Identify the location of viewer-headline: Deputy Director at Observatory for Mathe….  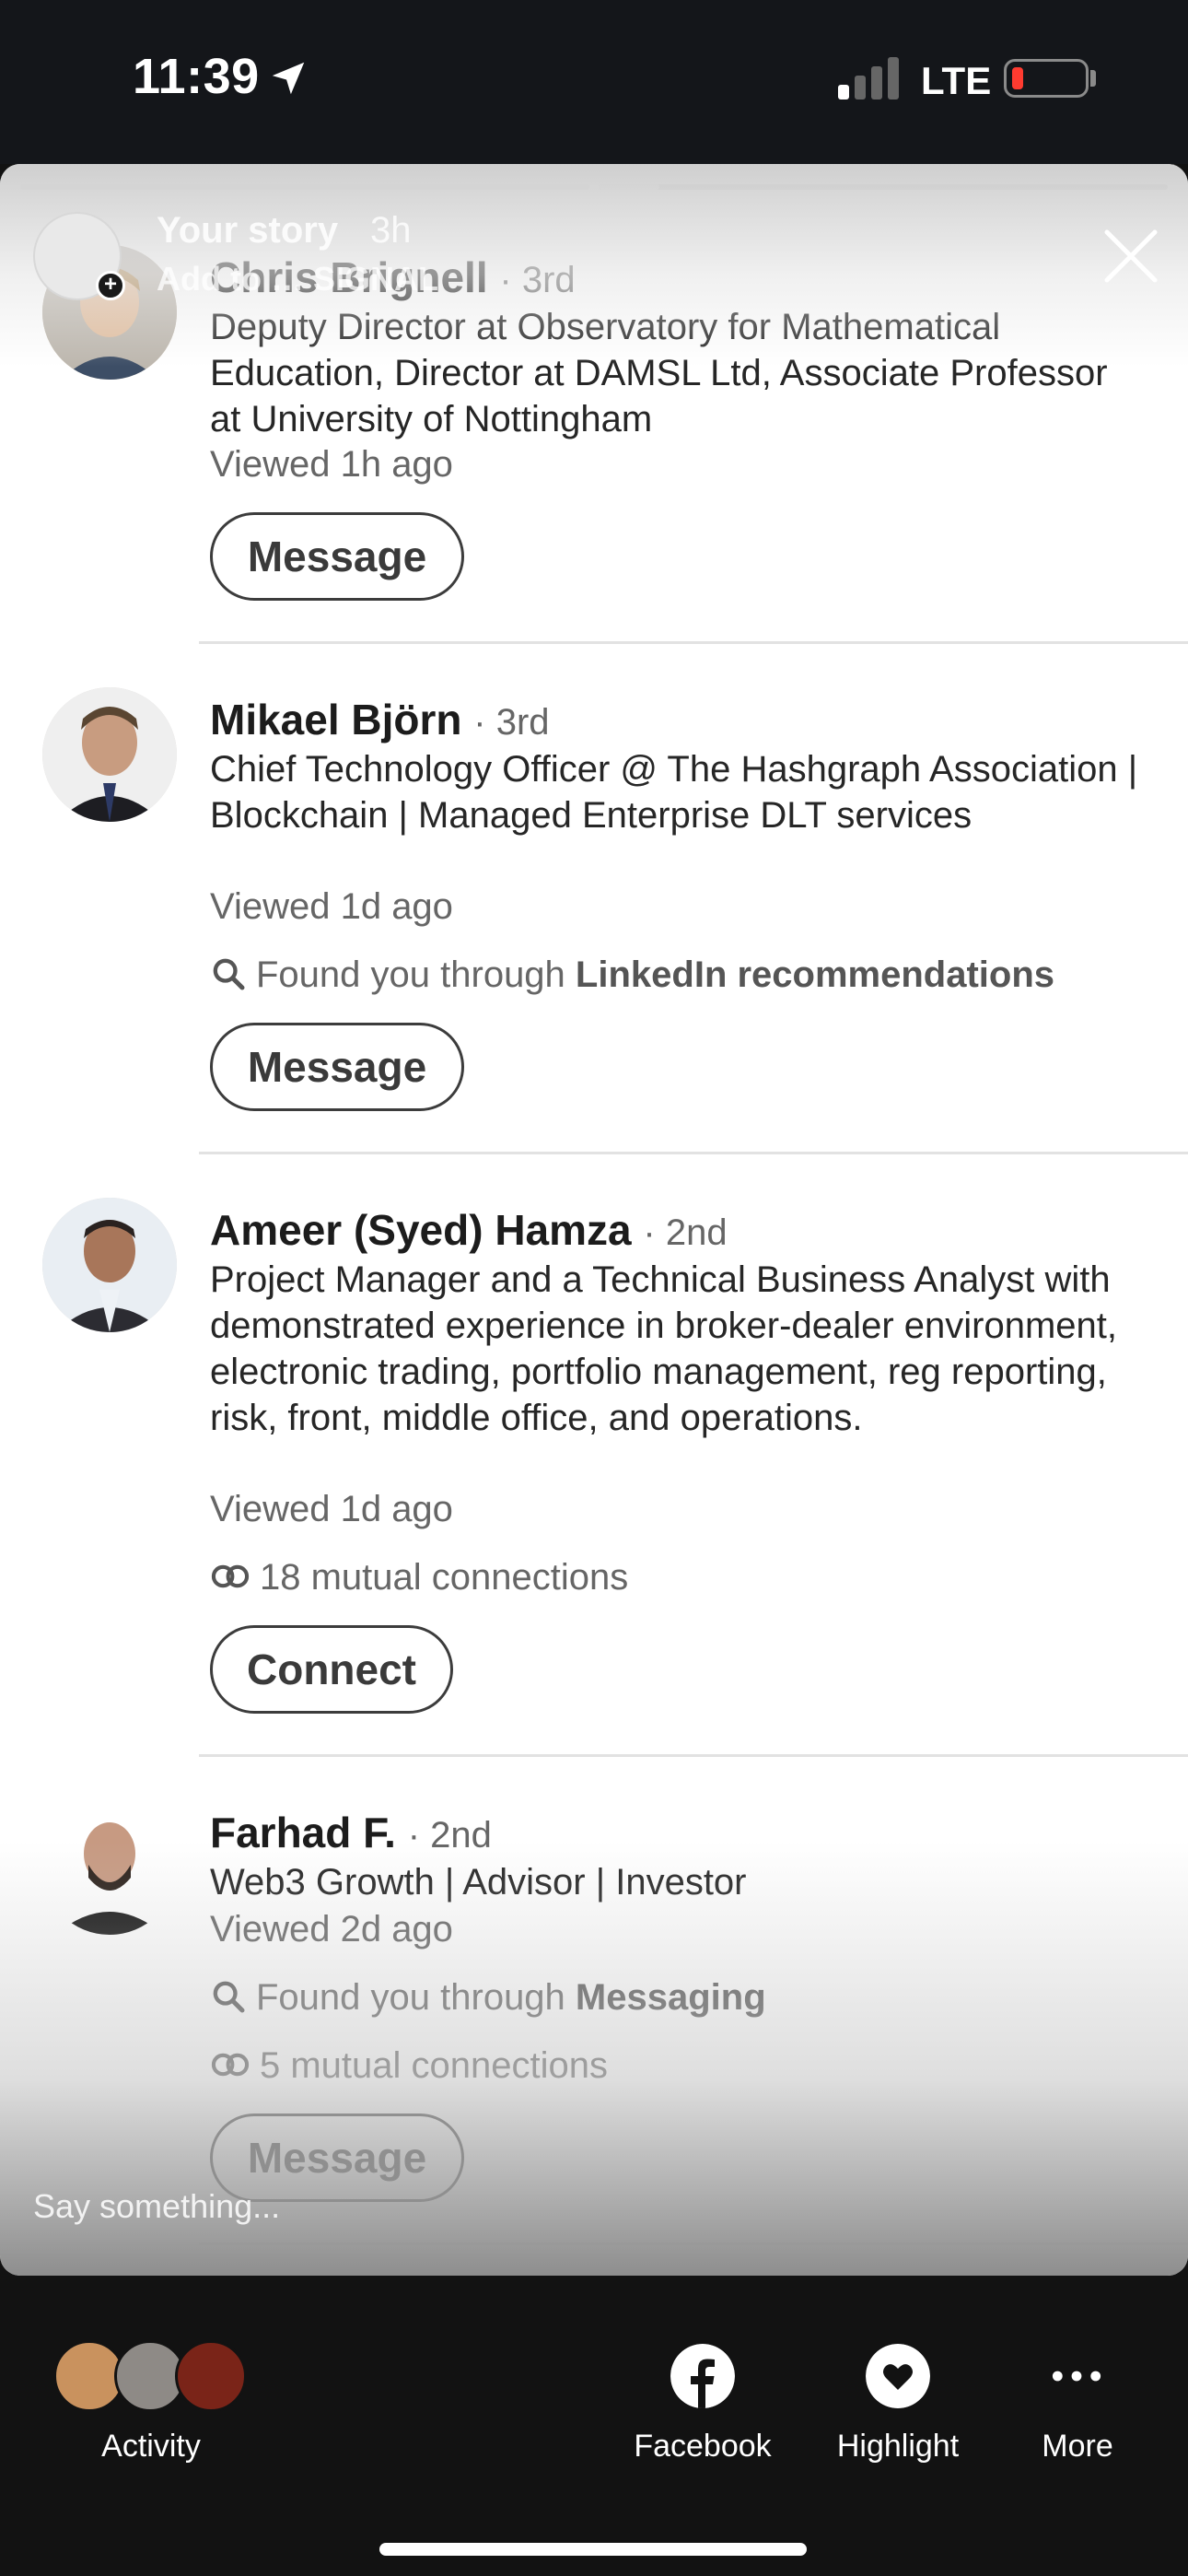
(659, 373).